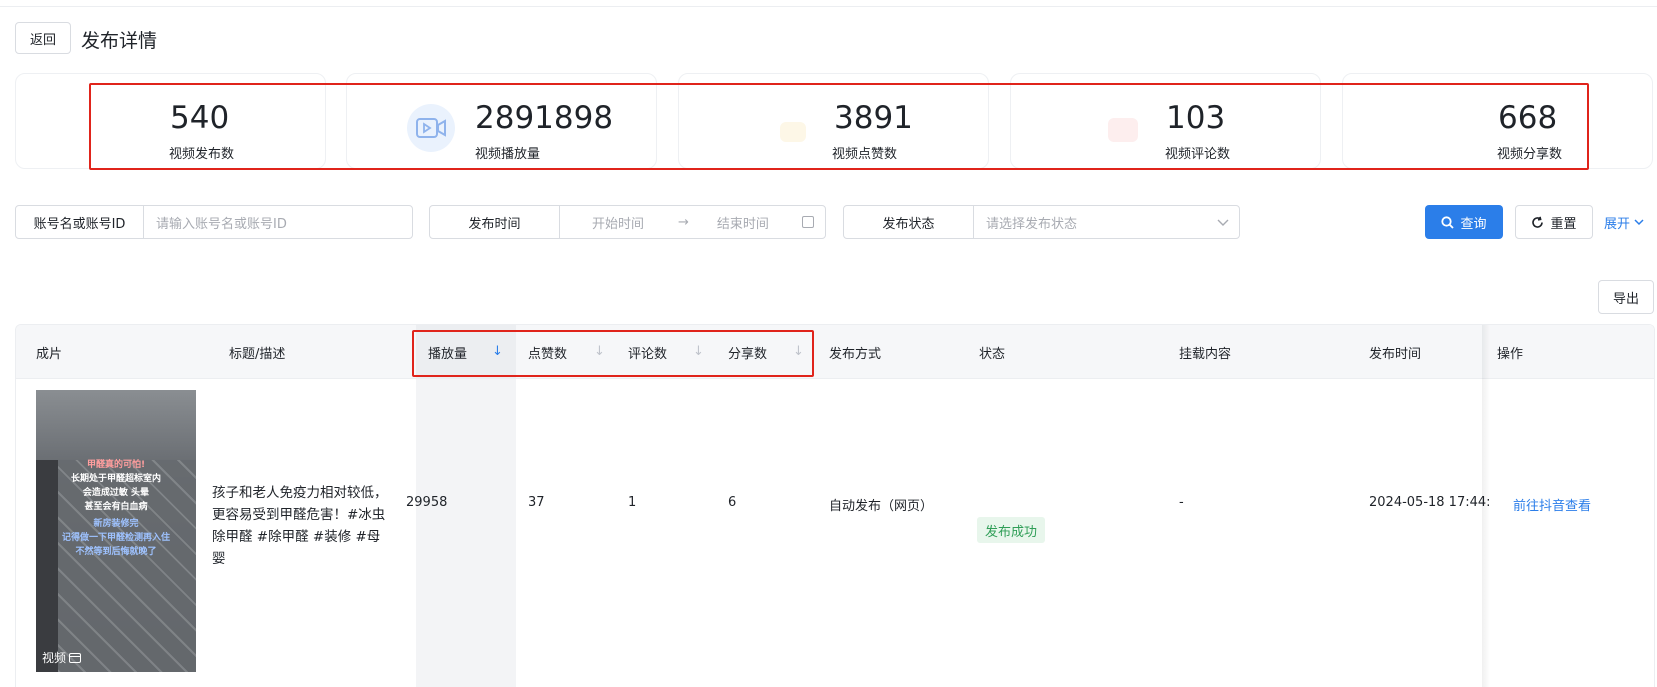 This screenshot has width=1657, height=687. I want to click on thumb-text-7: 不然等到后悔就晚了, so click(116, 552).